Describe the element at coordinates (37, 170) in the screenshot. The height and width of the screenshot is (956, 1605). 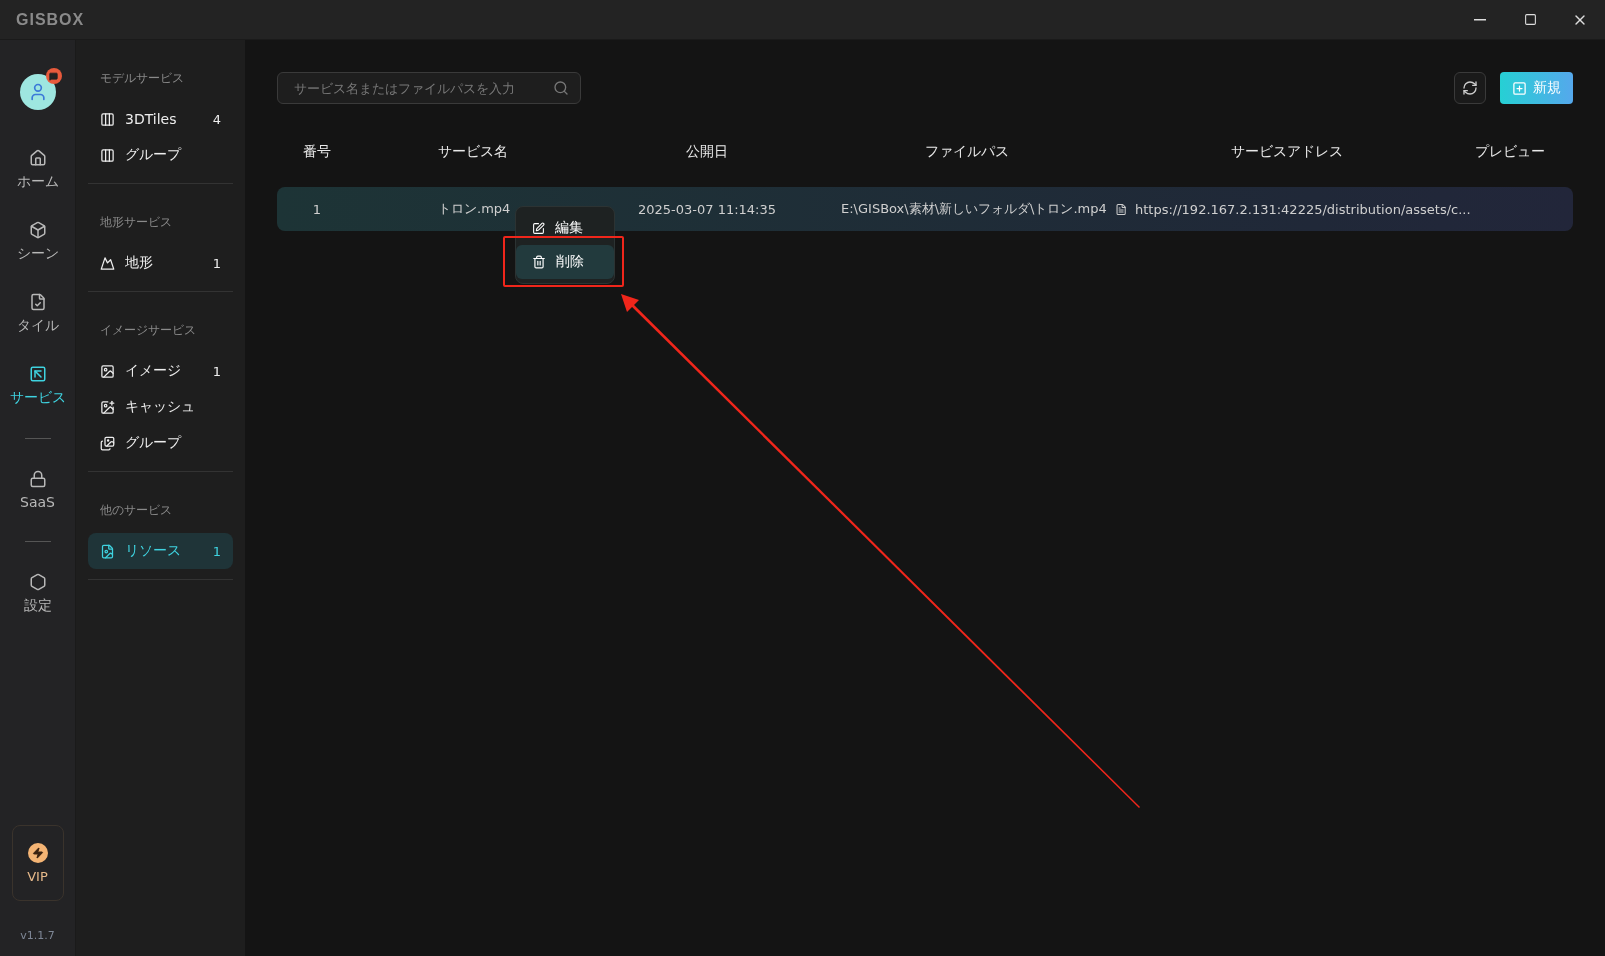
I see `nav-item: ホーム` at that location.